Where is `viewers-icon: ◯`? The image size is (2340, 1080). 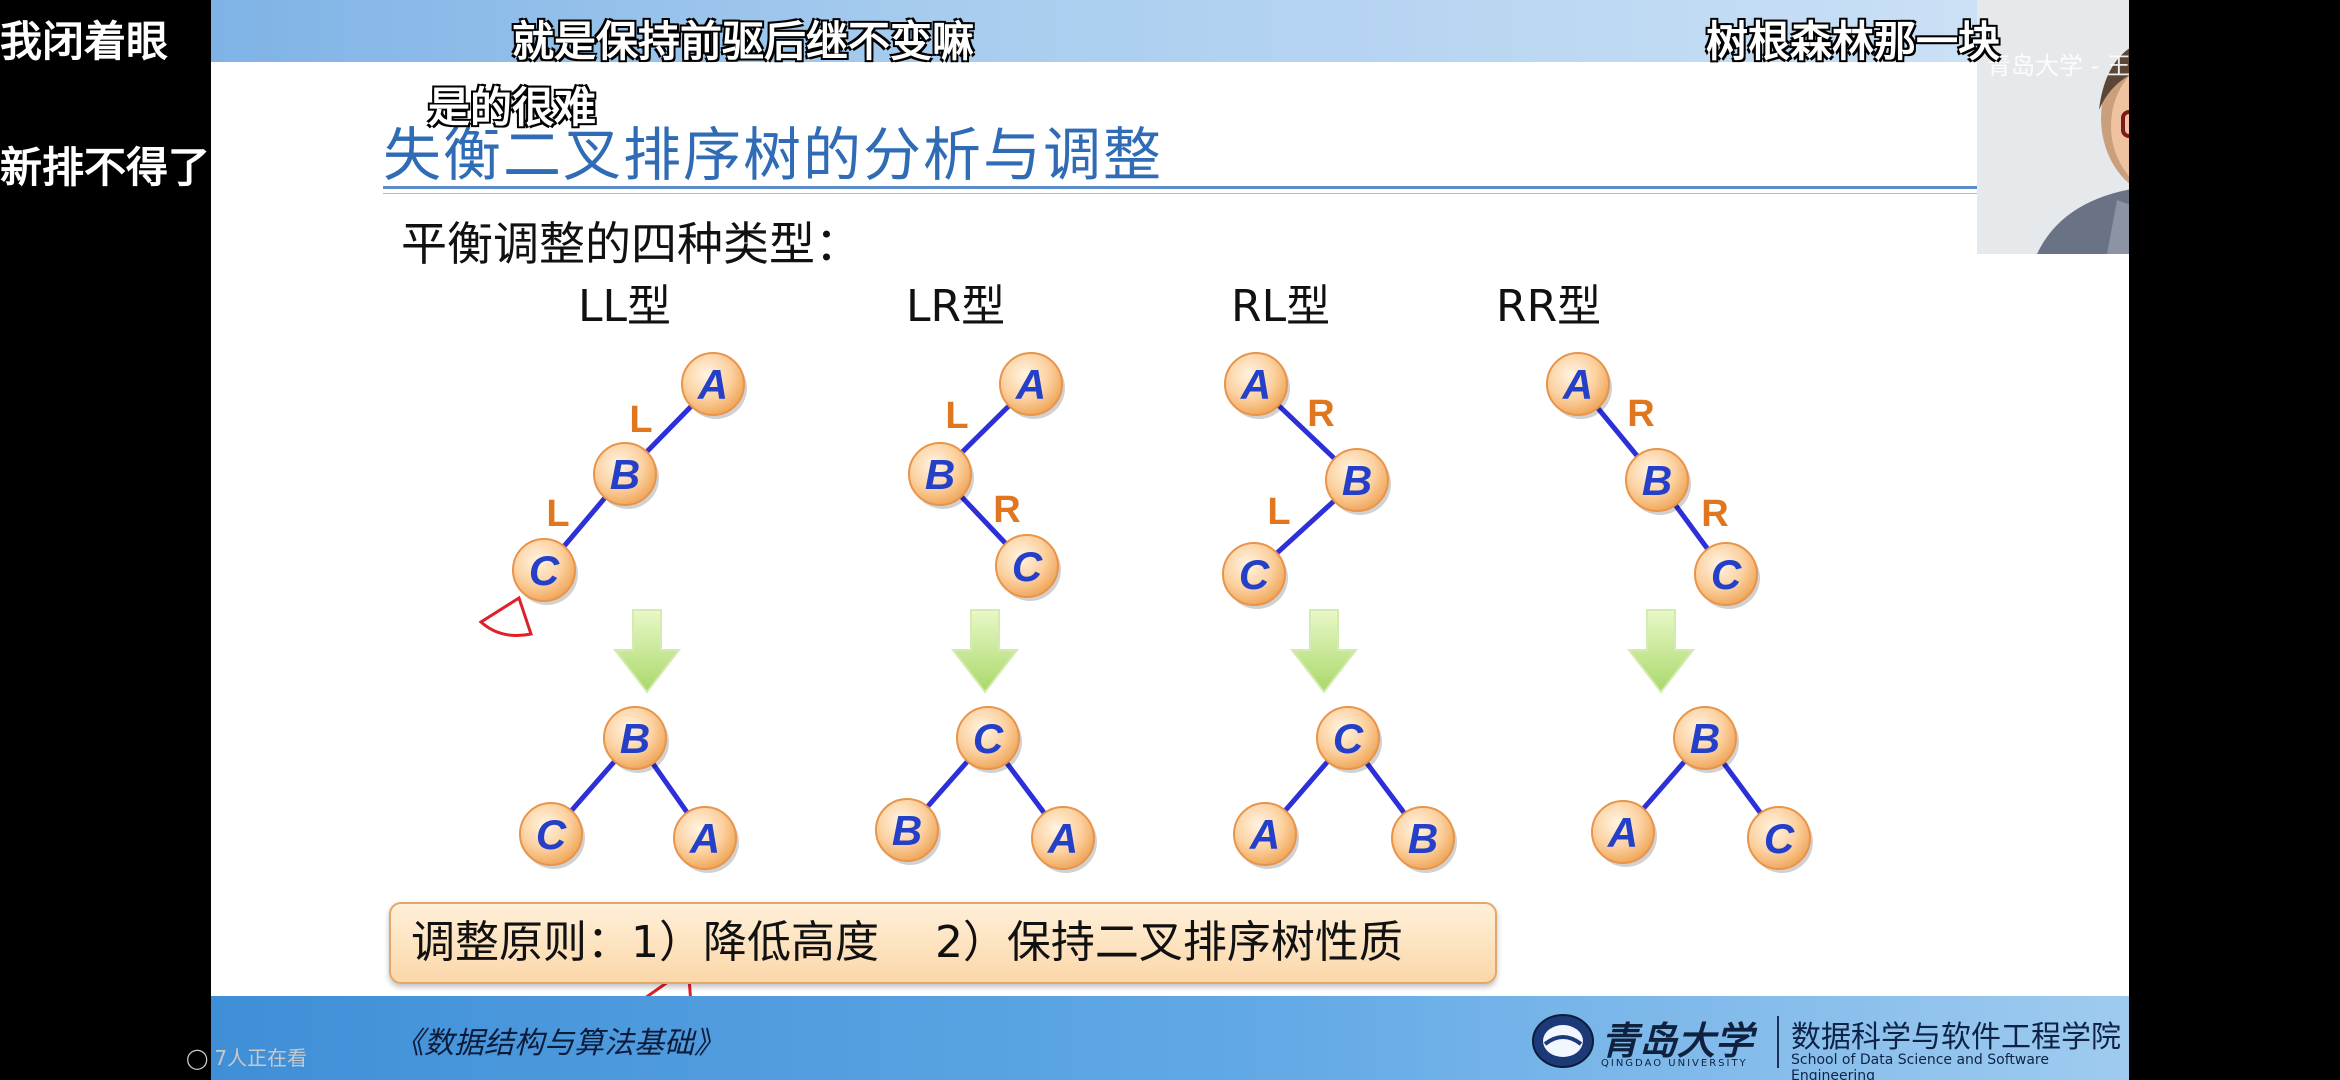 viewers-icon: ◯ is located at coordinates (197, 1058).